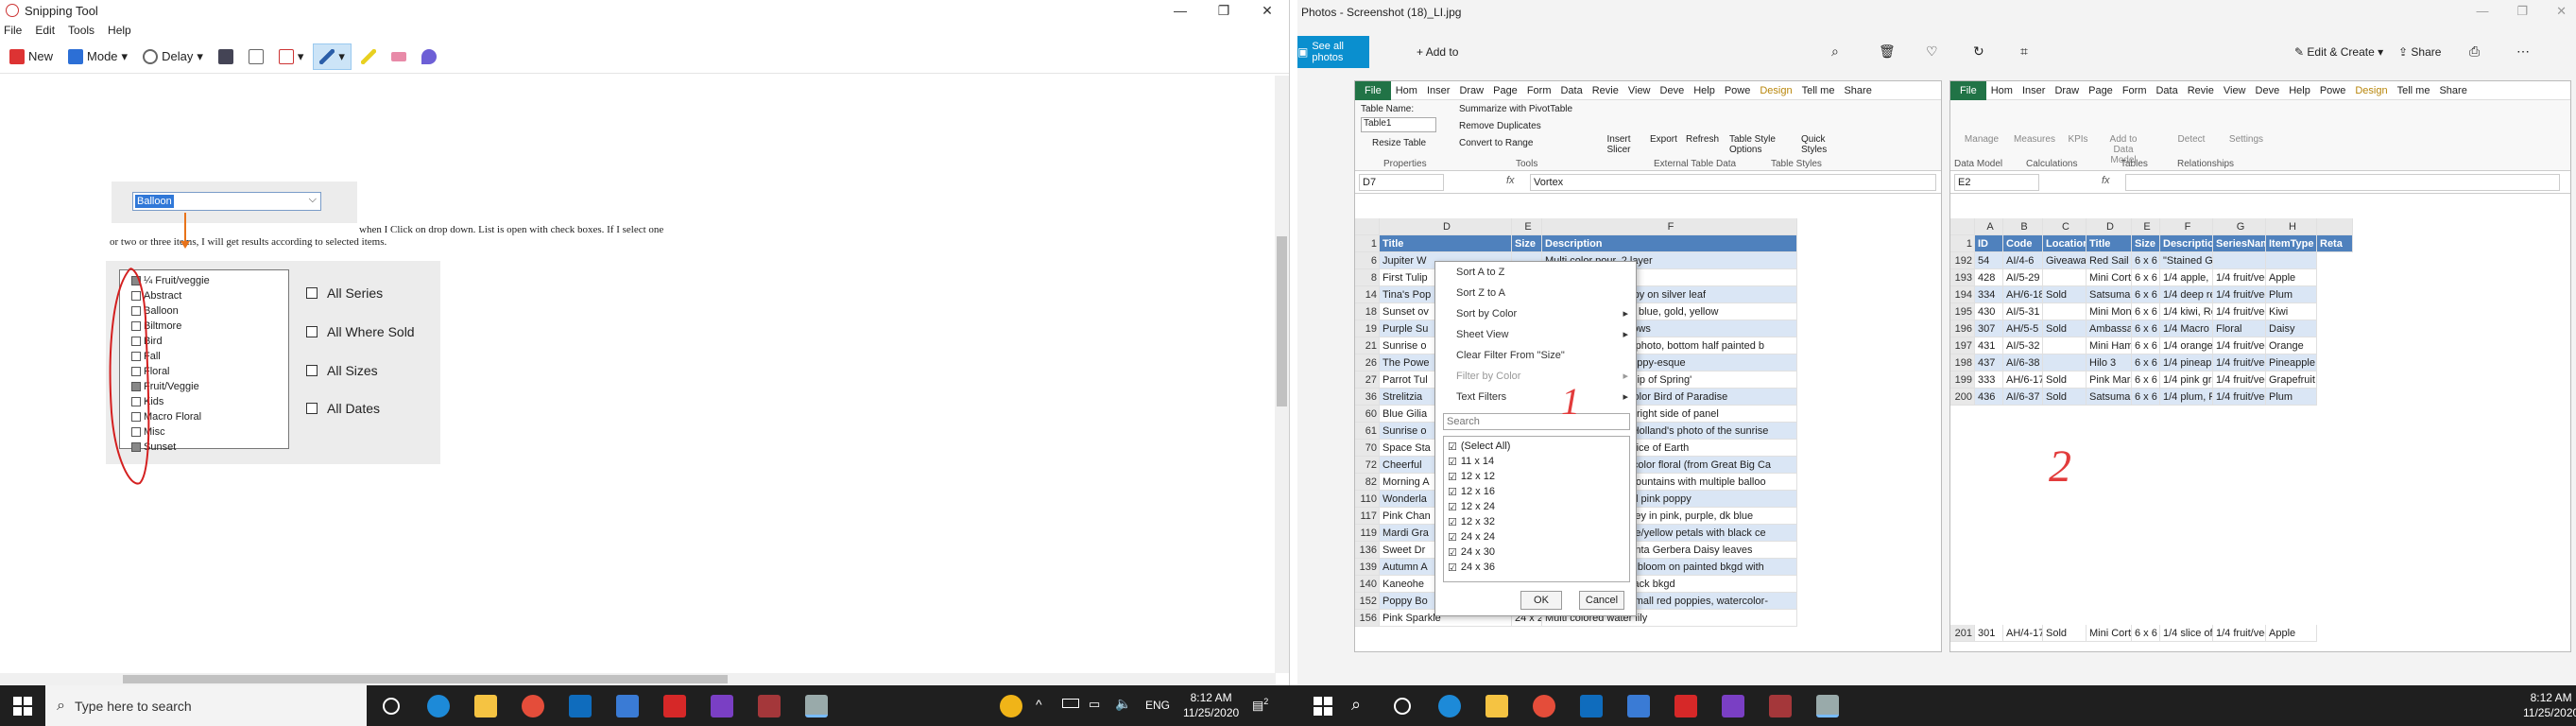 This screenshot has width=2576, height=726. What do you see at coordinates (485, 706) in the screenshot?
I see `file-explorer-icon` at bounding box center [485, 706].